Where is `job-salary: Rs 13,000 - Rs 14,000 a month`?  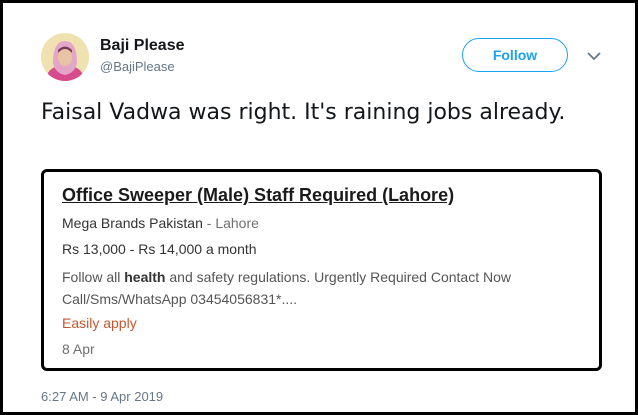
job-salary: Rs 13,000 - Rs 14,000 a month is located at coordinates (159, 249).